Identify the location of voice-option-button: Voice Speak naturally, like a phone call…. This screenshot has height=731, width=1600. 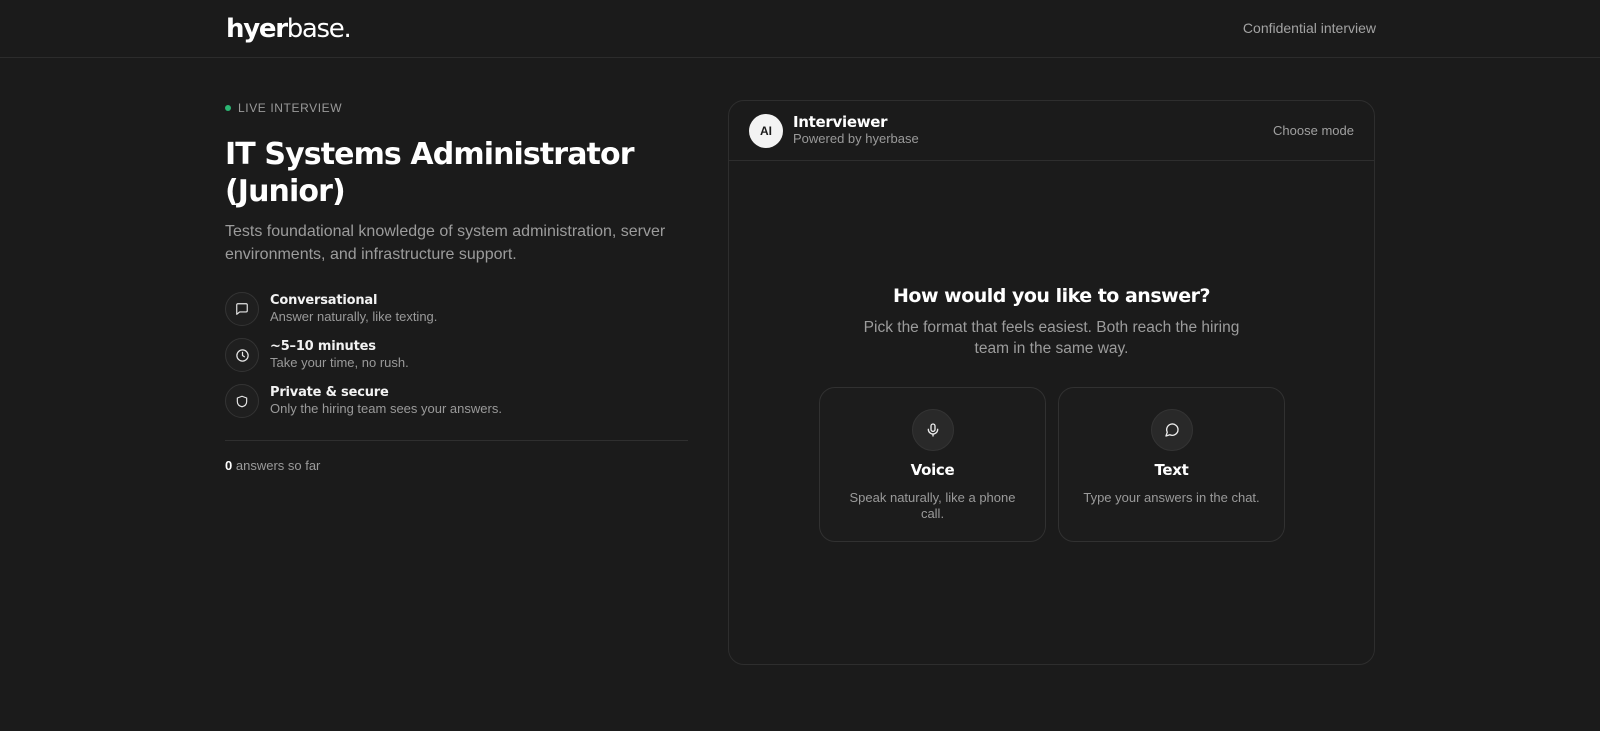
(932, 464).